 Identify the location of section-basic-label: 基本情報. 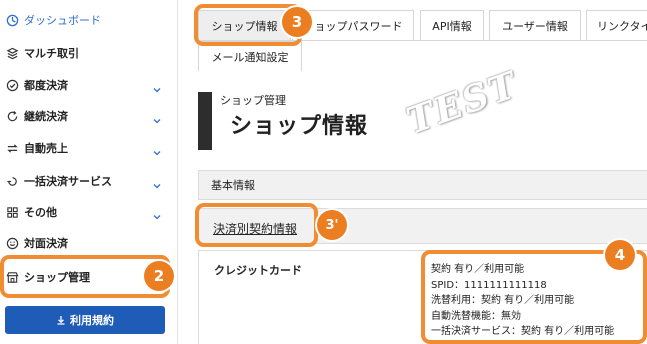
(233, 185).